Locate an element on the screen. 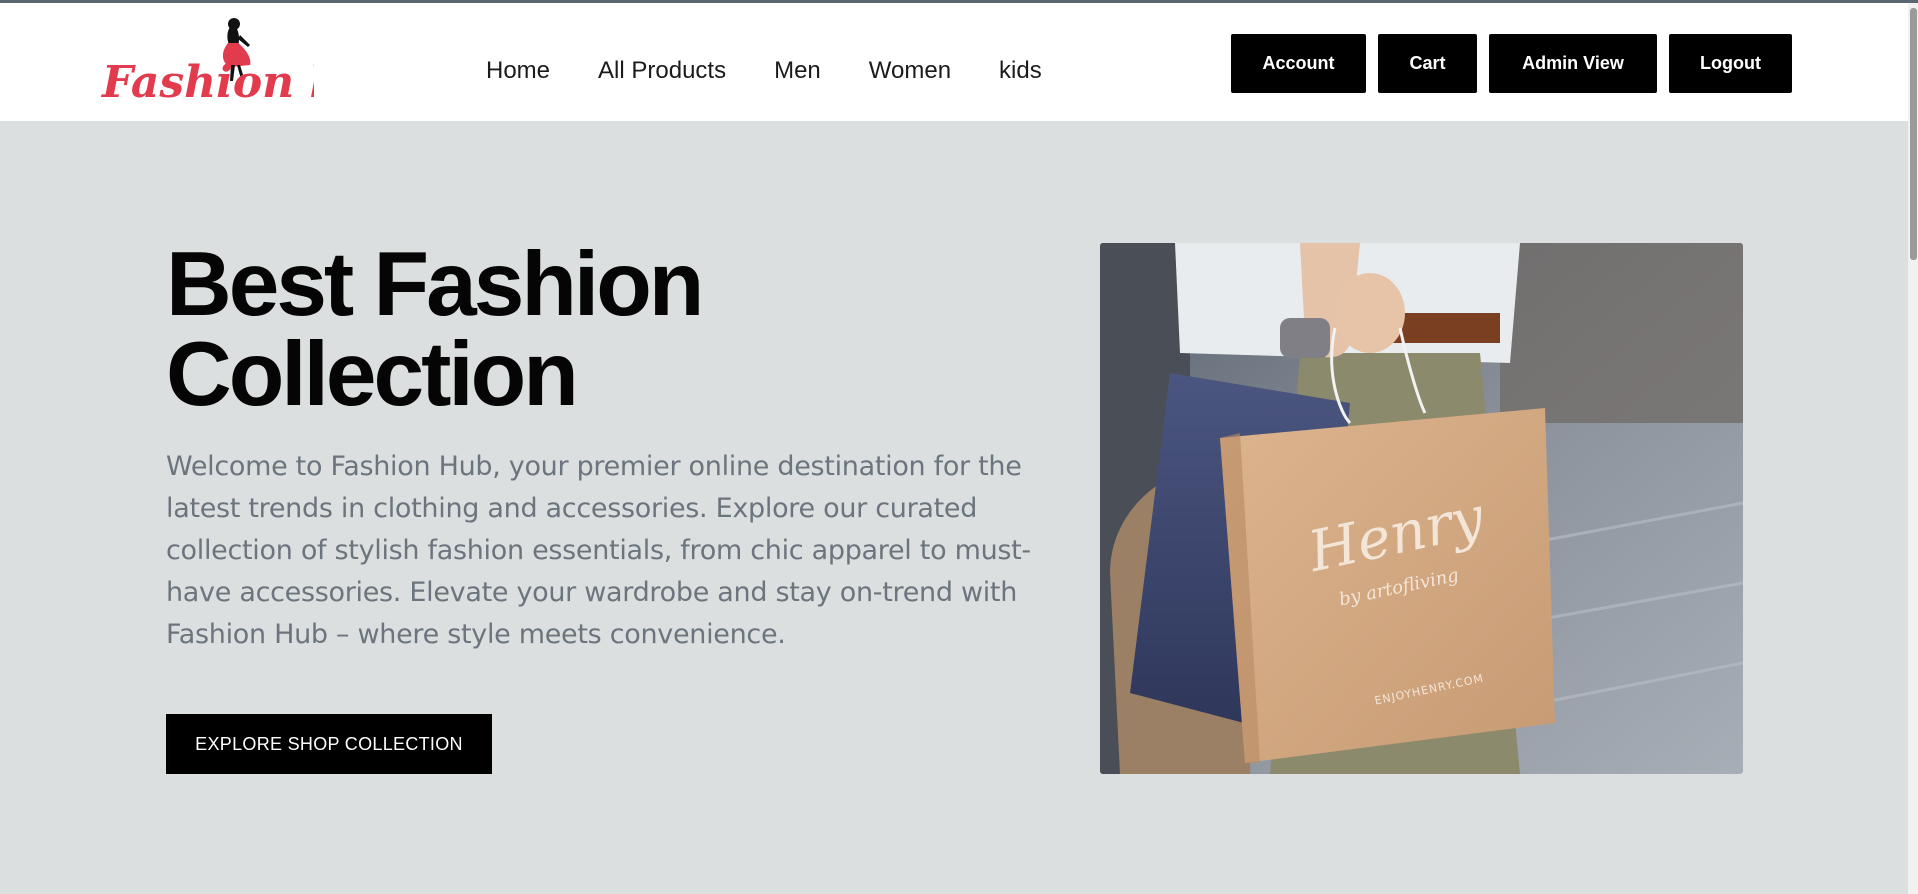 This screenshot has height=894, width=1918. fashion-figure-logo-icon: Fashion hub is located at coordinates (207, 60).